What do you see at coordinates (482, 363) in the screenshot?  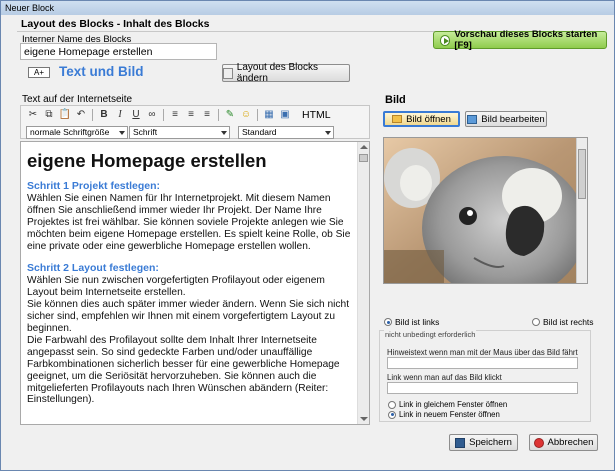 I see `hover-text-input` at bounding box center [482, 363].